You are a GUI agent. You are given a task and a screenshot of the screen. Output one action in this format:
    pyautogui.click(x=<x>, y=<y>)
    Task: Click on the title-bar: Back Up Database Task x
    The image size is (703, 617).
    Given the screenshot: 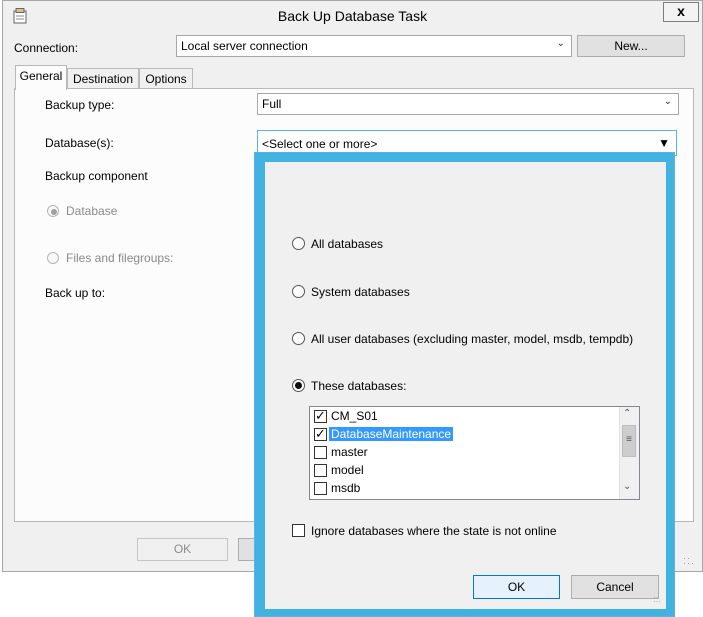 What is the action you would take?
    pyautogui.click(x=352, y=16)
    